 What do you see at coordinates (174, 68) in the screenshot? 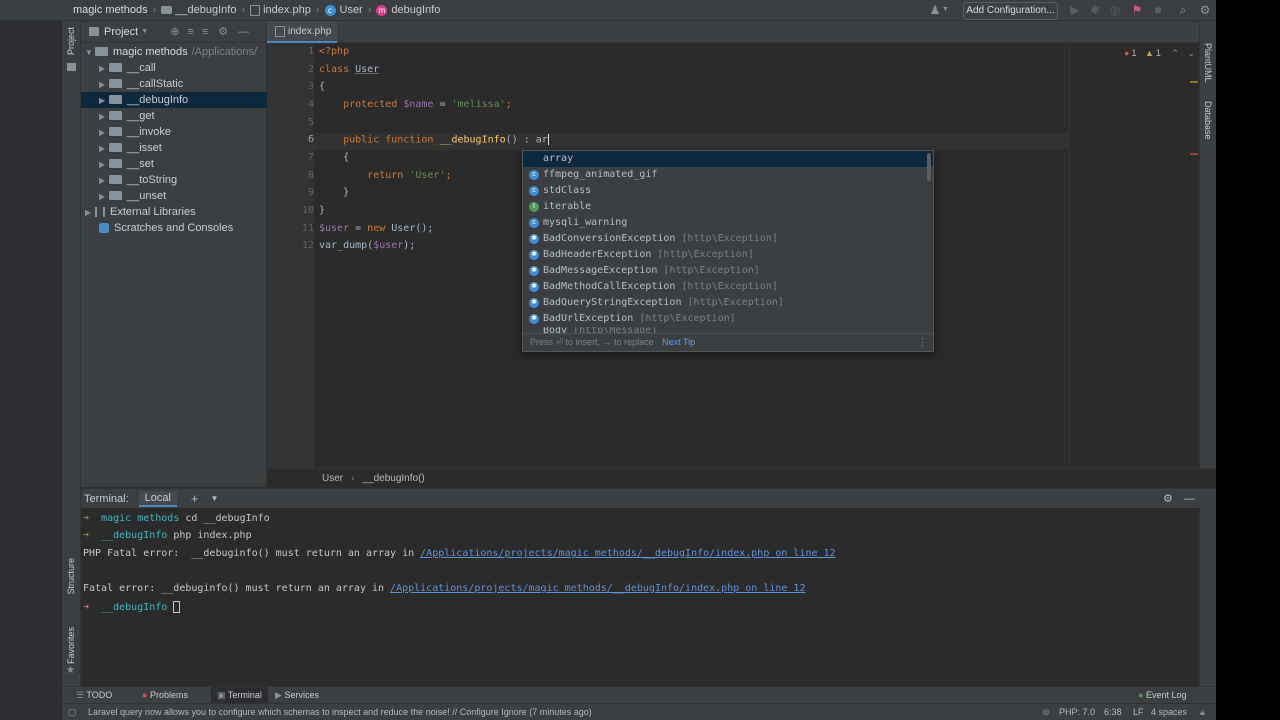
I see `tree-folder: ▶ __call` at bounding box center [174, 68].